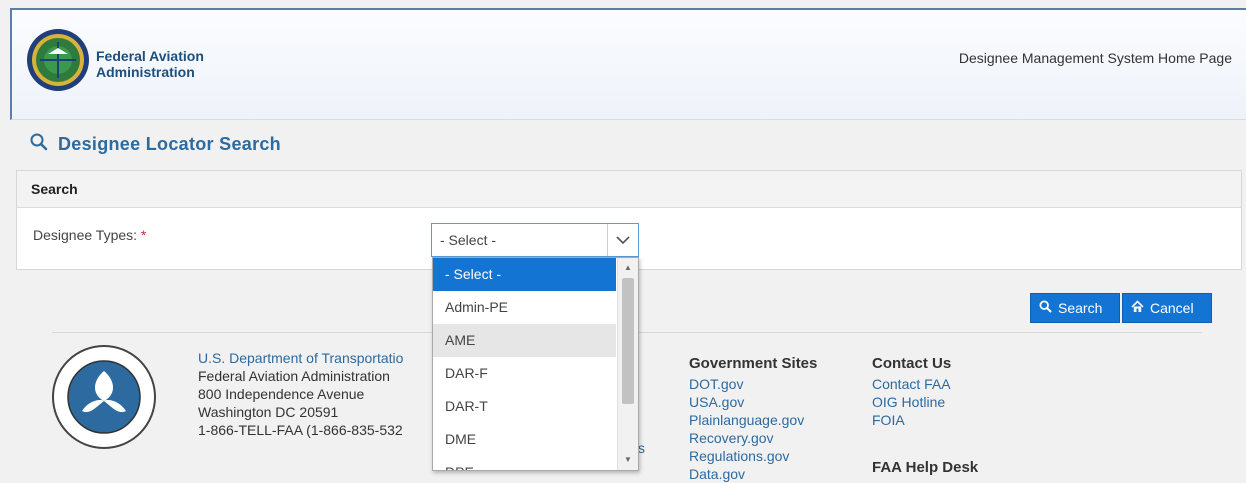 The image size is (1246, 483). I want to click on designee-types-label-text: Designee Types:, so click(85, 235).